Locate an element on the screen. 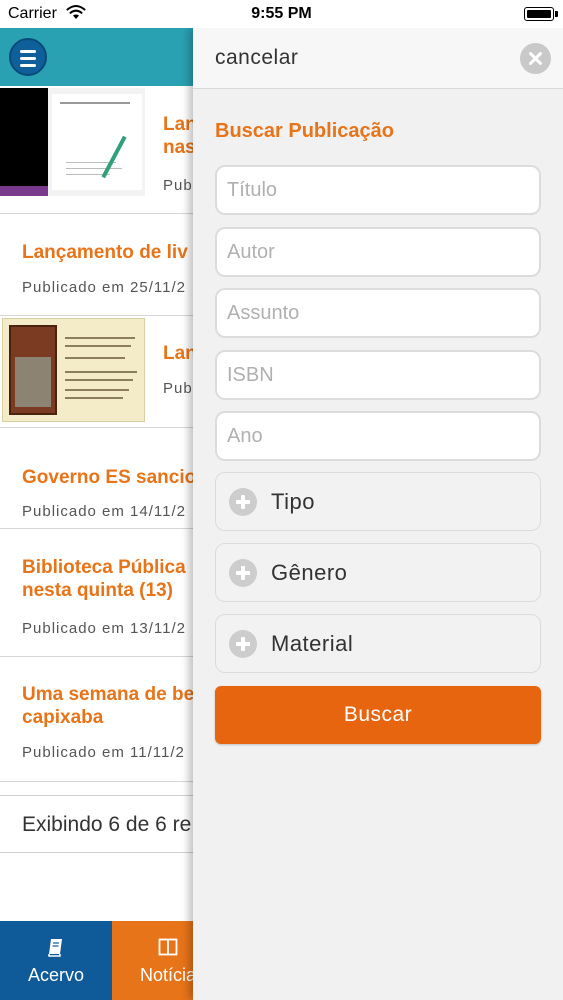 The image size is (563, 1000). filter-genero: Gênero is located at coordinates (378, 572).